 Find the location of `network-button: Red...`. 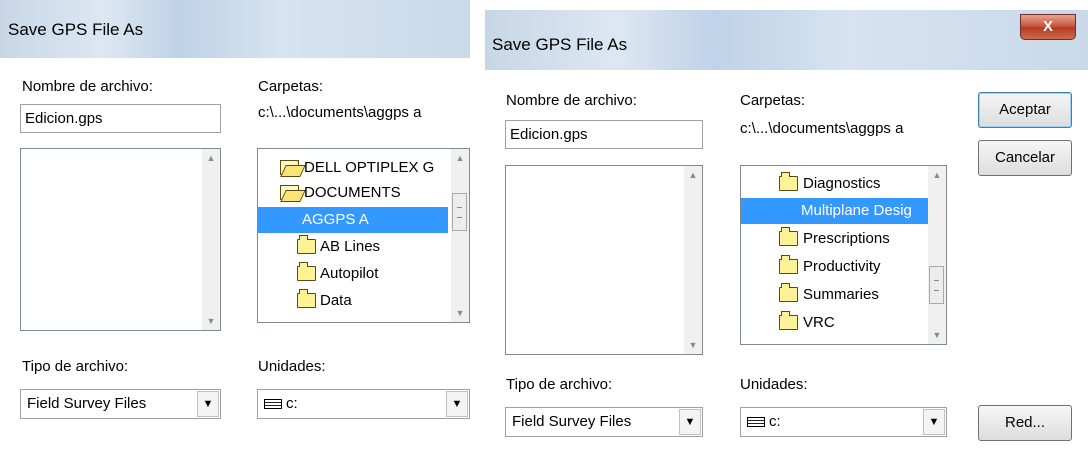

network-button: Red... is located at coordinates (1025, 423).